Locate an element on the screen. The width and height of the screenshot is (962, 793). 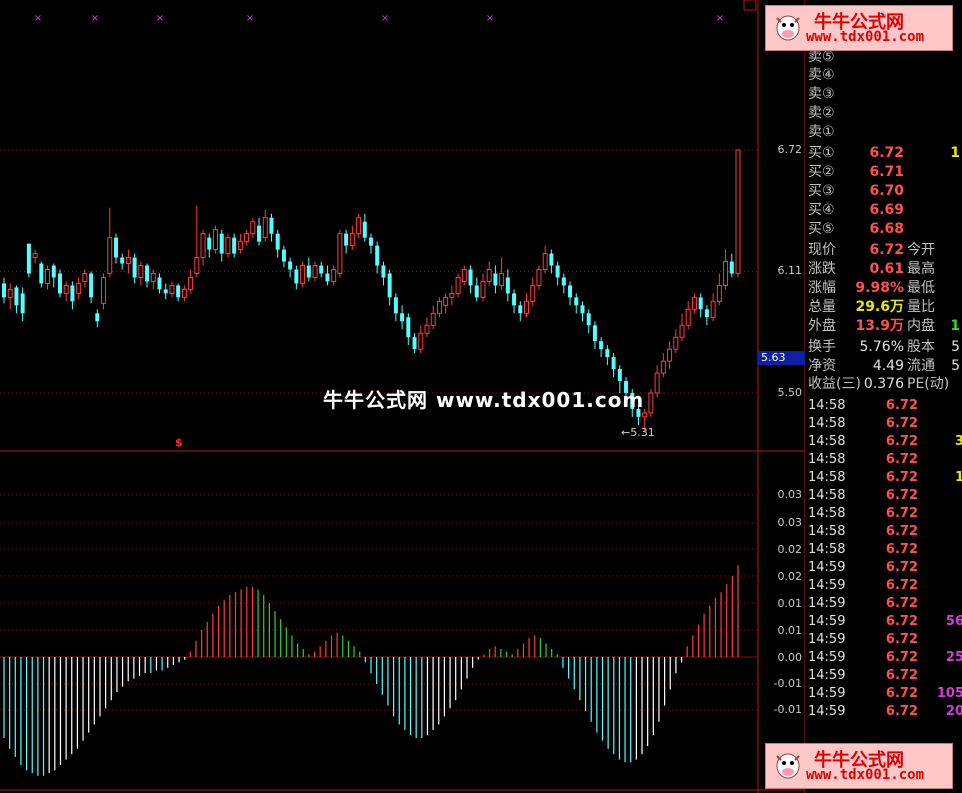
buy-row: 买⑤ 6.68 is located at coordinates (885, 229).